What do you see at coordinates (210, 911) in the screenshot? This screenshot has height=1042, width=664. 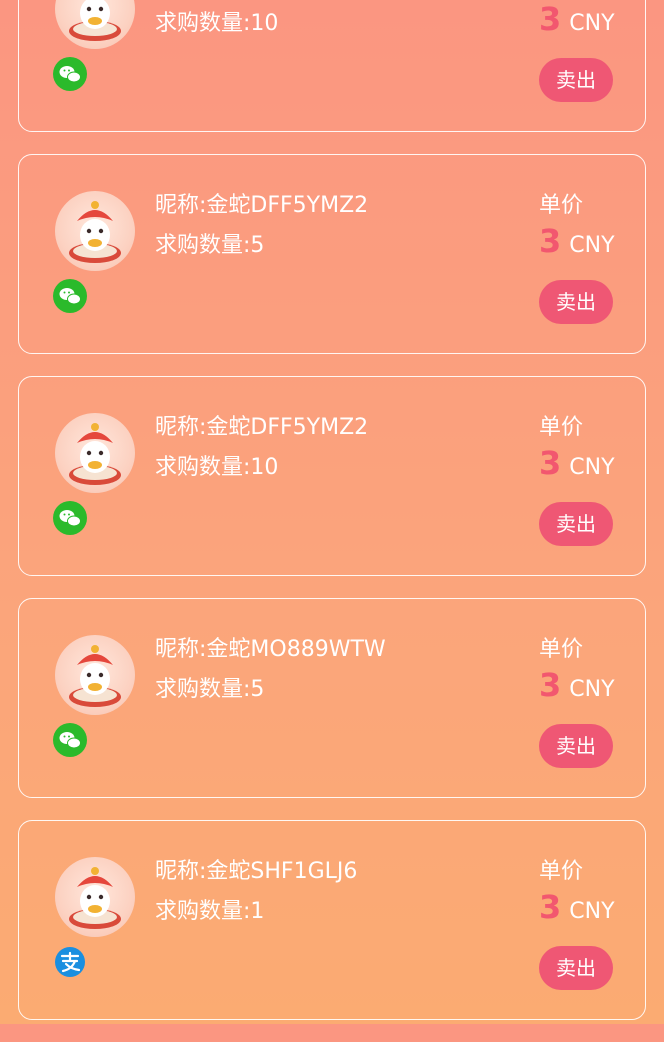 I see `buy-quantity-text: 求购数量:1` at bounding box center [210, 911].